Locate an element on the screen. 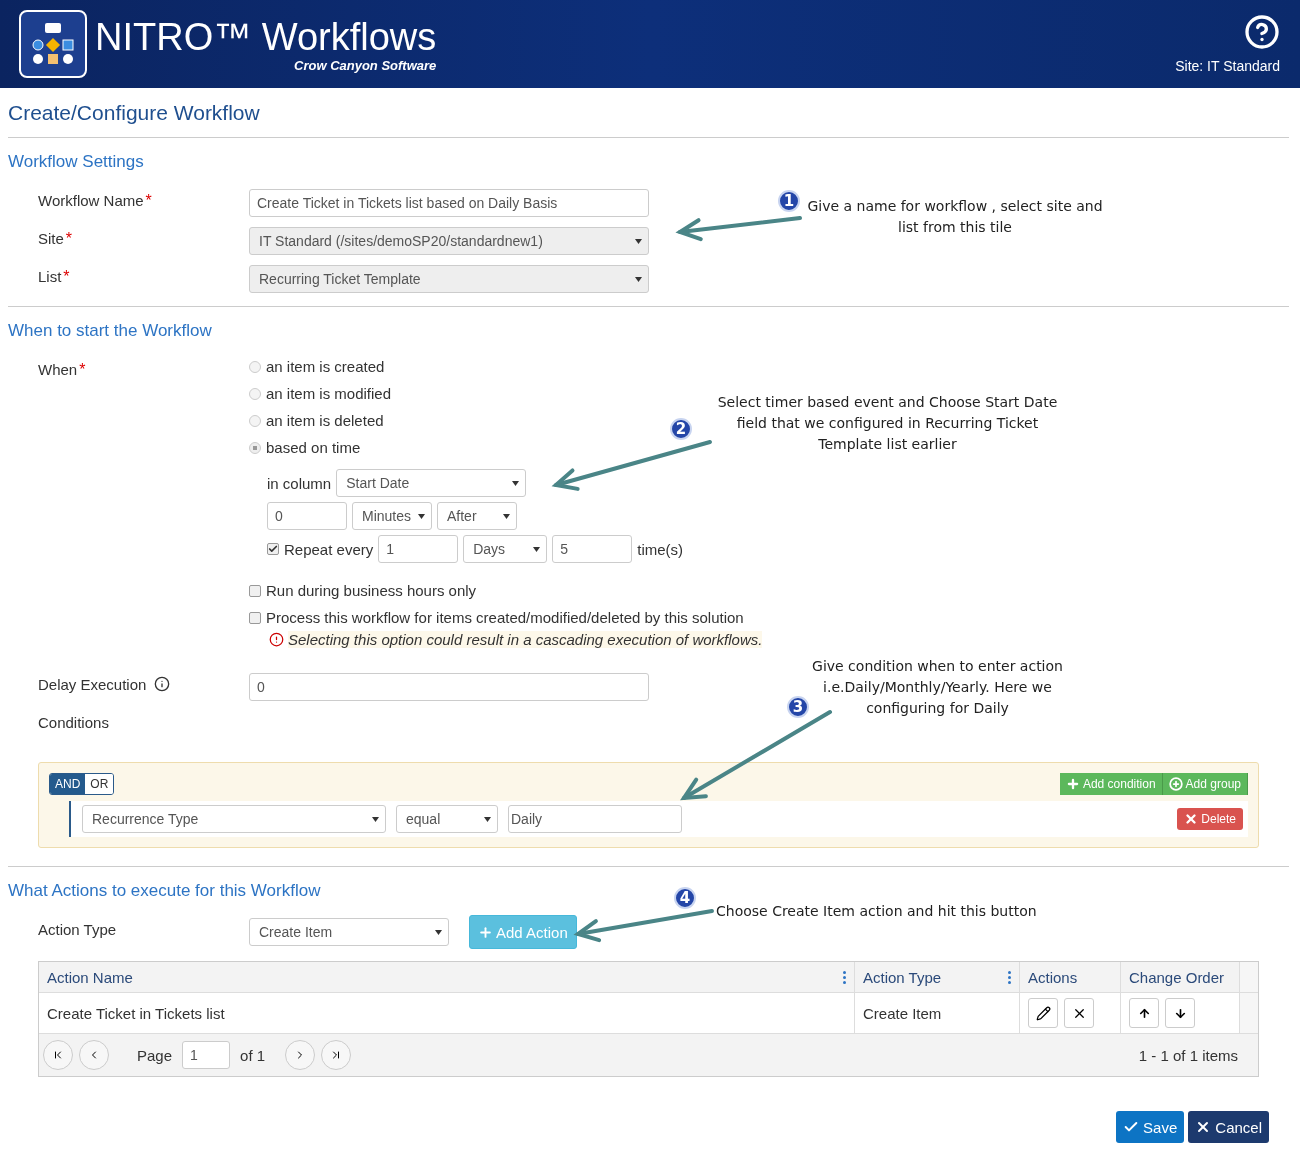 Image resolution: width=1300 pixels, height=1172 pixels. cancel-button: Cancel is located at coordinates (1228, 1127).